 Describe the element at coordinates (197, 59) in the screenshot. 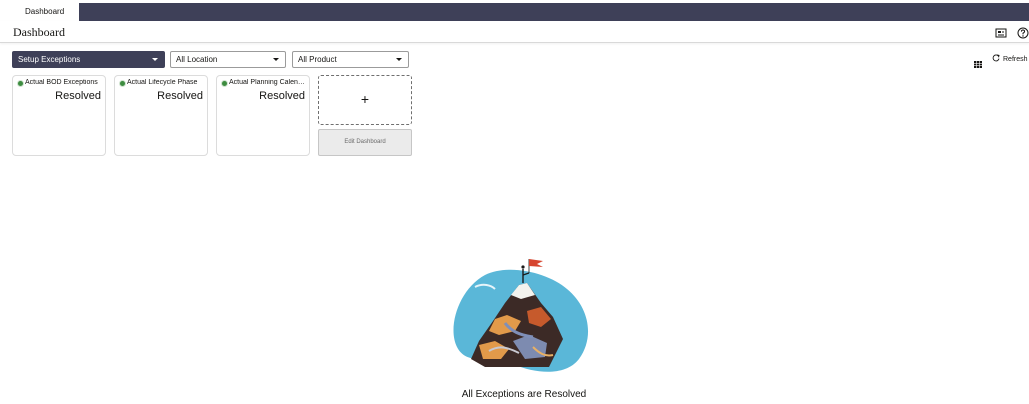

I see `location-value: All Location` at that location.